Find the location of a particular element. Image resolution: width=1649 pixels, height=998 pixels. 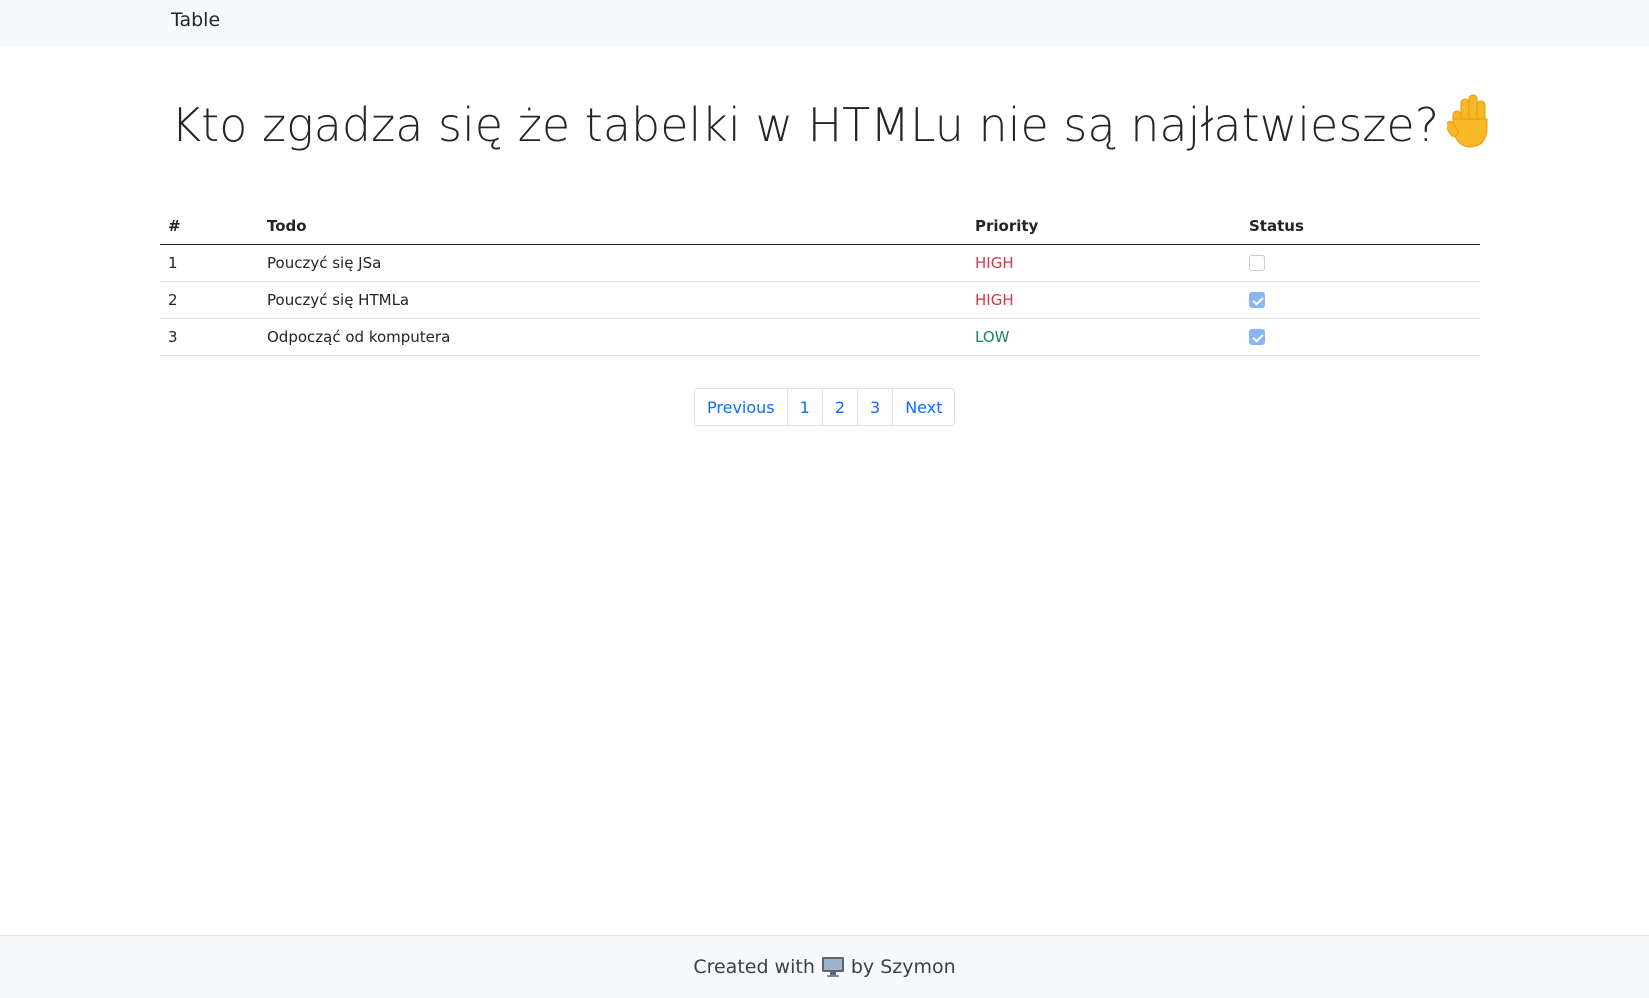

row-todo: Odpocząć od komputera is located at coordinates (613, 337).